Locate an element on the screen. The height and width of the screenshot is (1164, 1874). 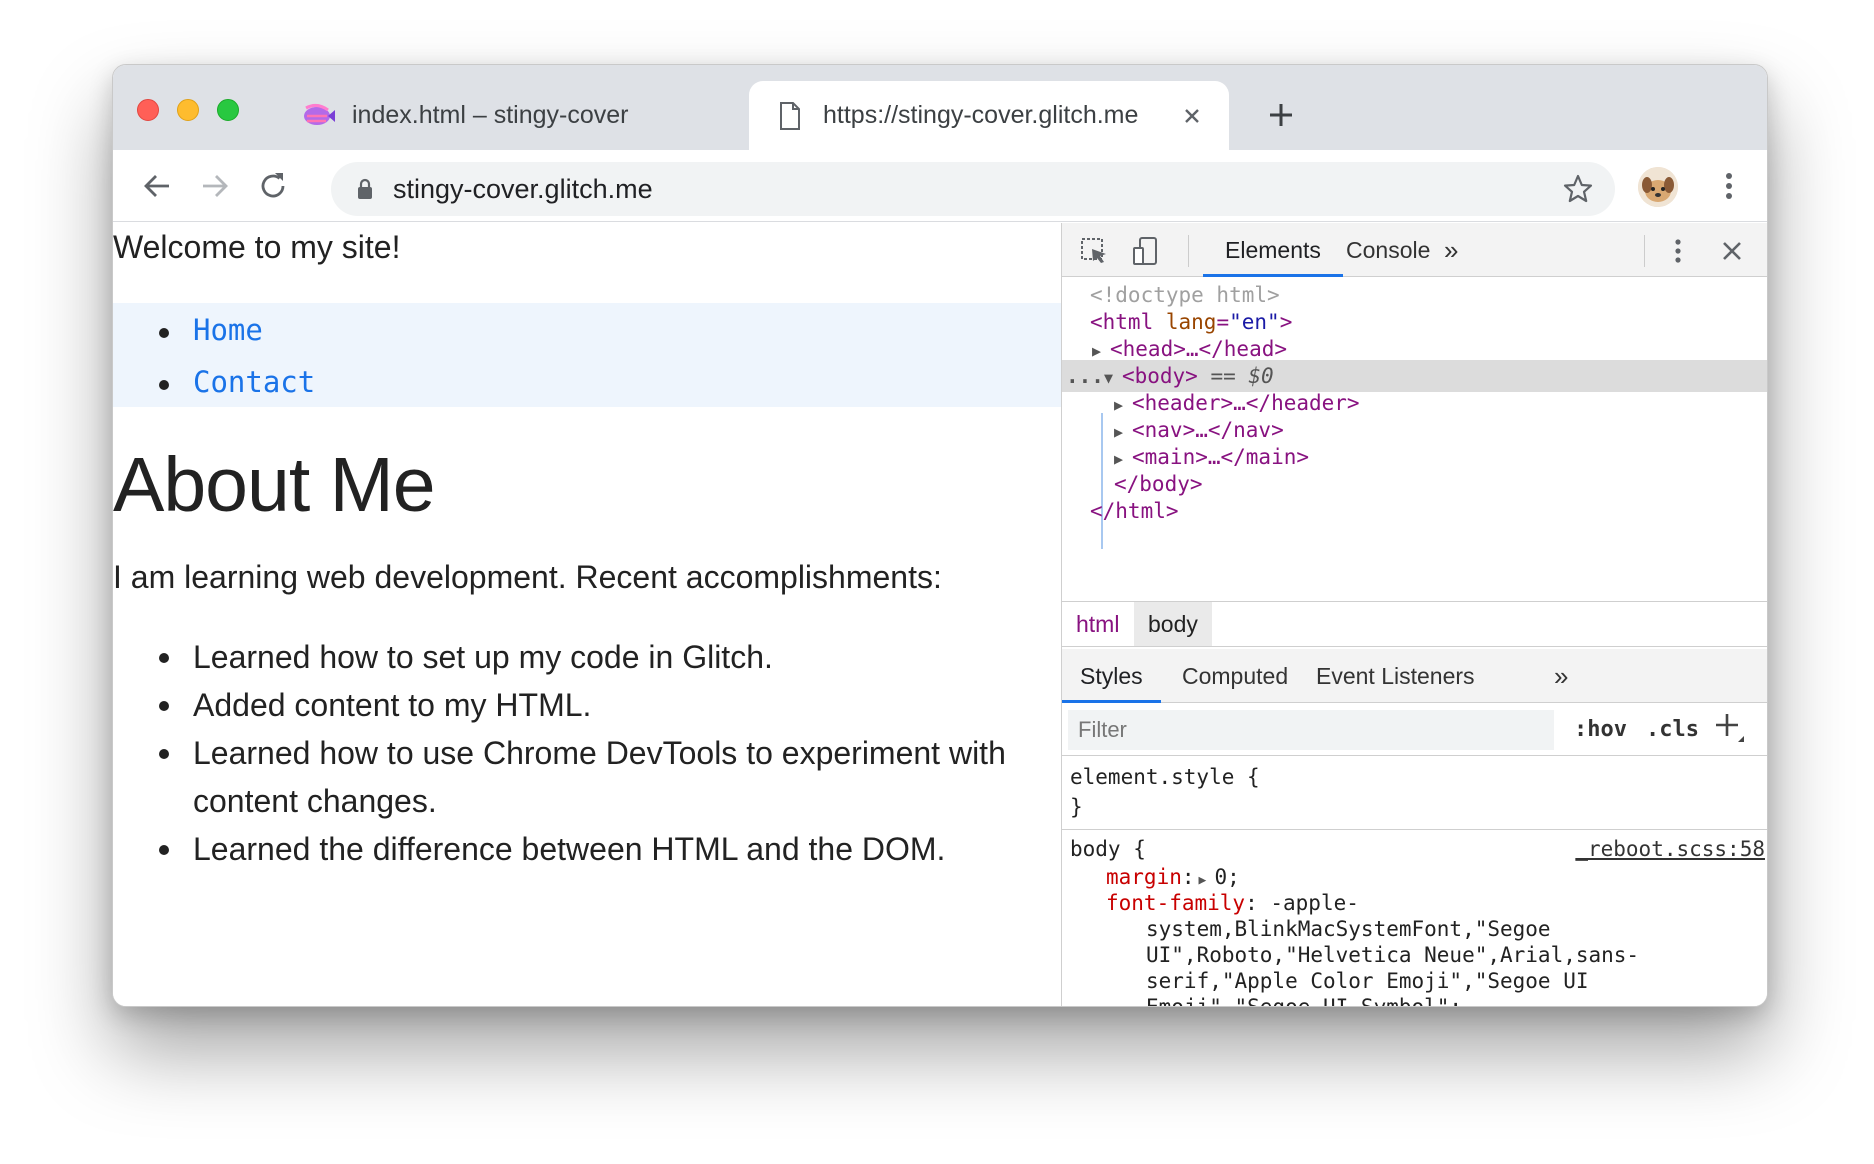
glitch-fish-icon is located at coordinates (319, 116).